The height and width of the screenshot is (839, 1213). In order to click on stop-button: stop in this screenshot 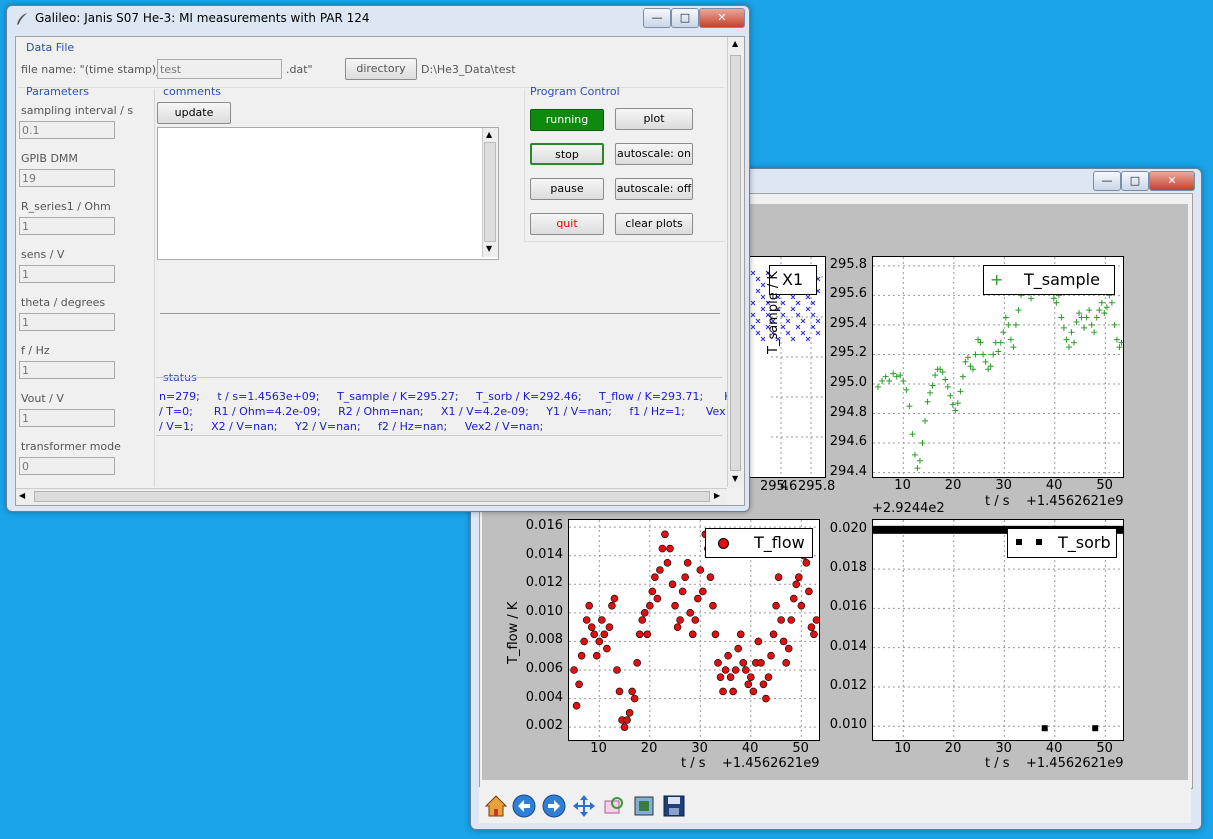, I will do `click(567, 154)`.